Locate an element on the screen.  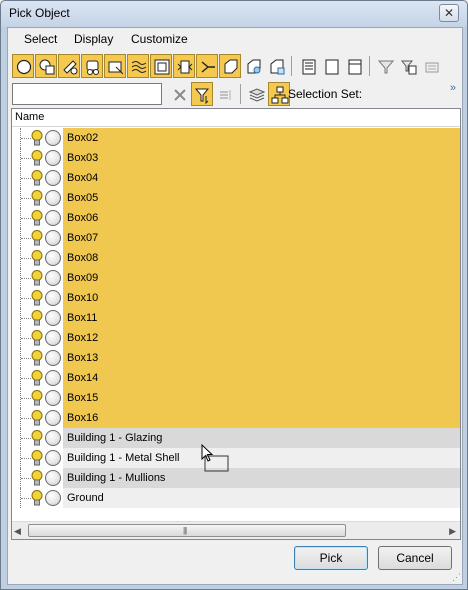
list-item: Building 1 - Glazing is located at coordinates (236, 438).